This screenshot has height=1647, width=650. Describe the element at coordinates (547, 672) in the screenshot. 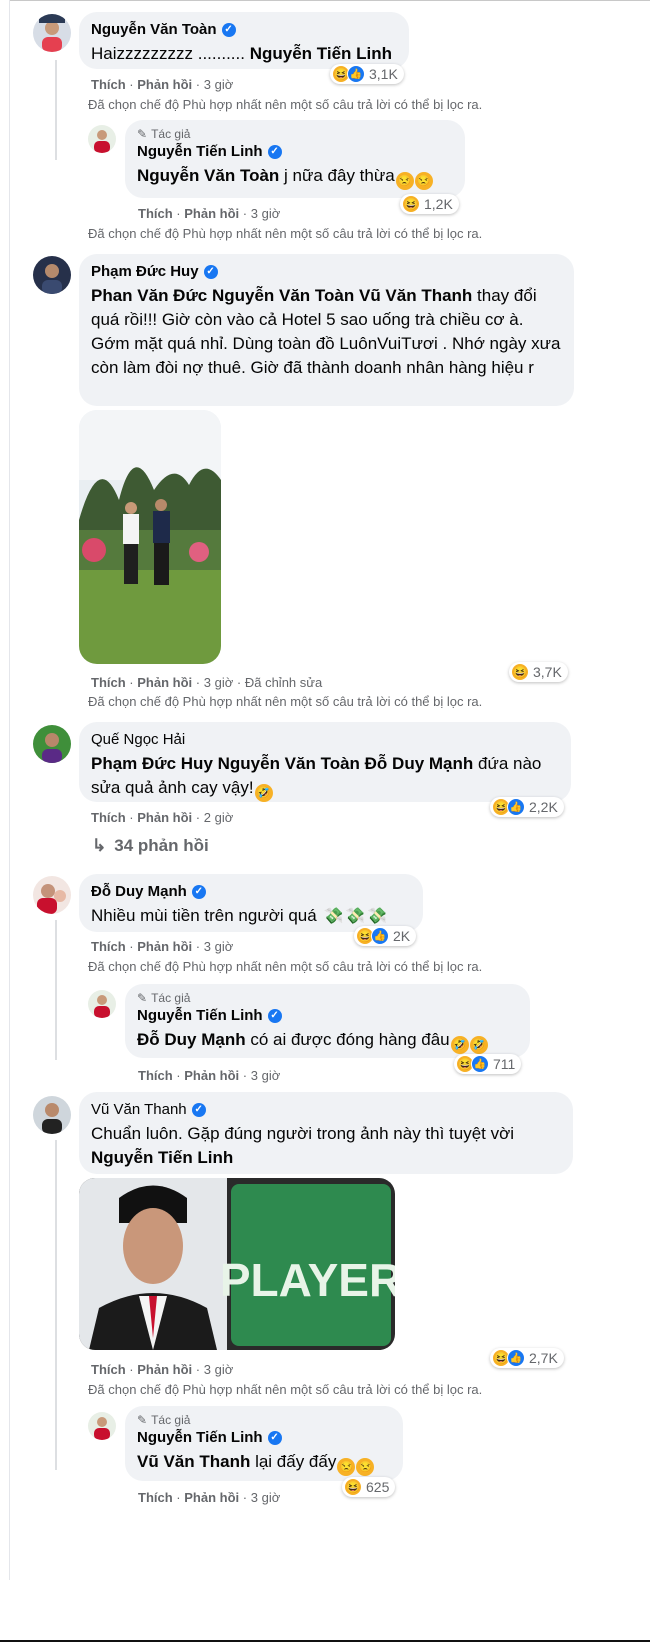

I see `reaction-count: 3,7K` at that location.